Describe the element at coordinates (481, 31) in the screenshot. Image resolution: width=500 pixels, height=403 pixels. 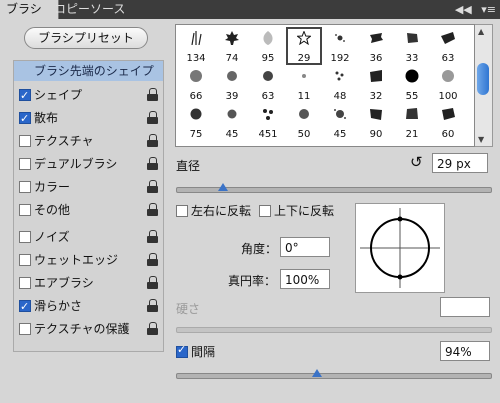
I see `scroll-up-icon: ▲` at that location.